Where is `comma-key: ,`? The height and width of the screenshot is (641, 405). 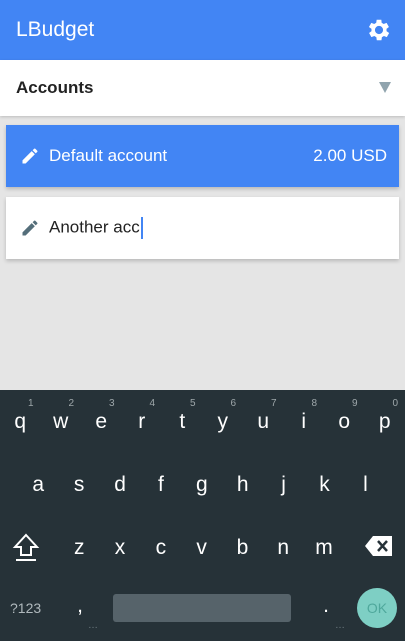 comma-key: , is located at coordinates (80, 606).